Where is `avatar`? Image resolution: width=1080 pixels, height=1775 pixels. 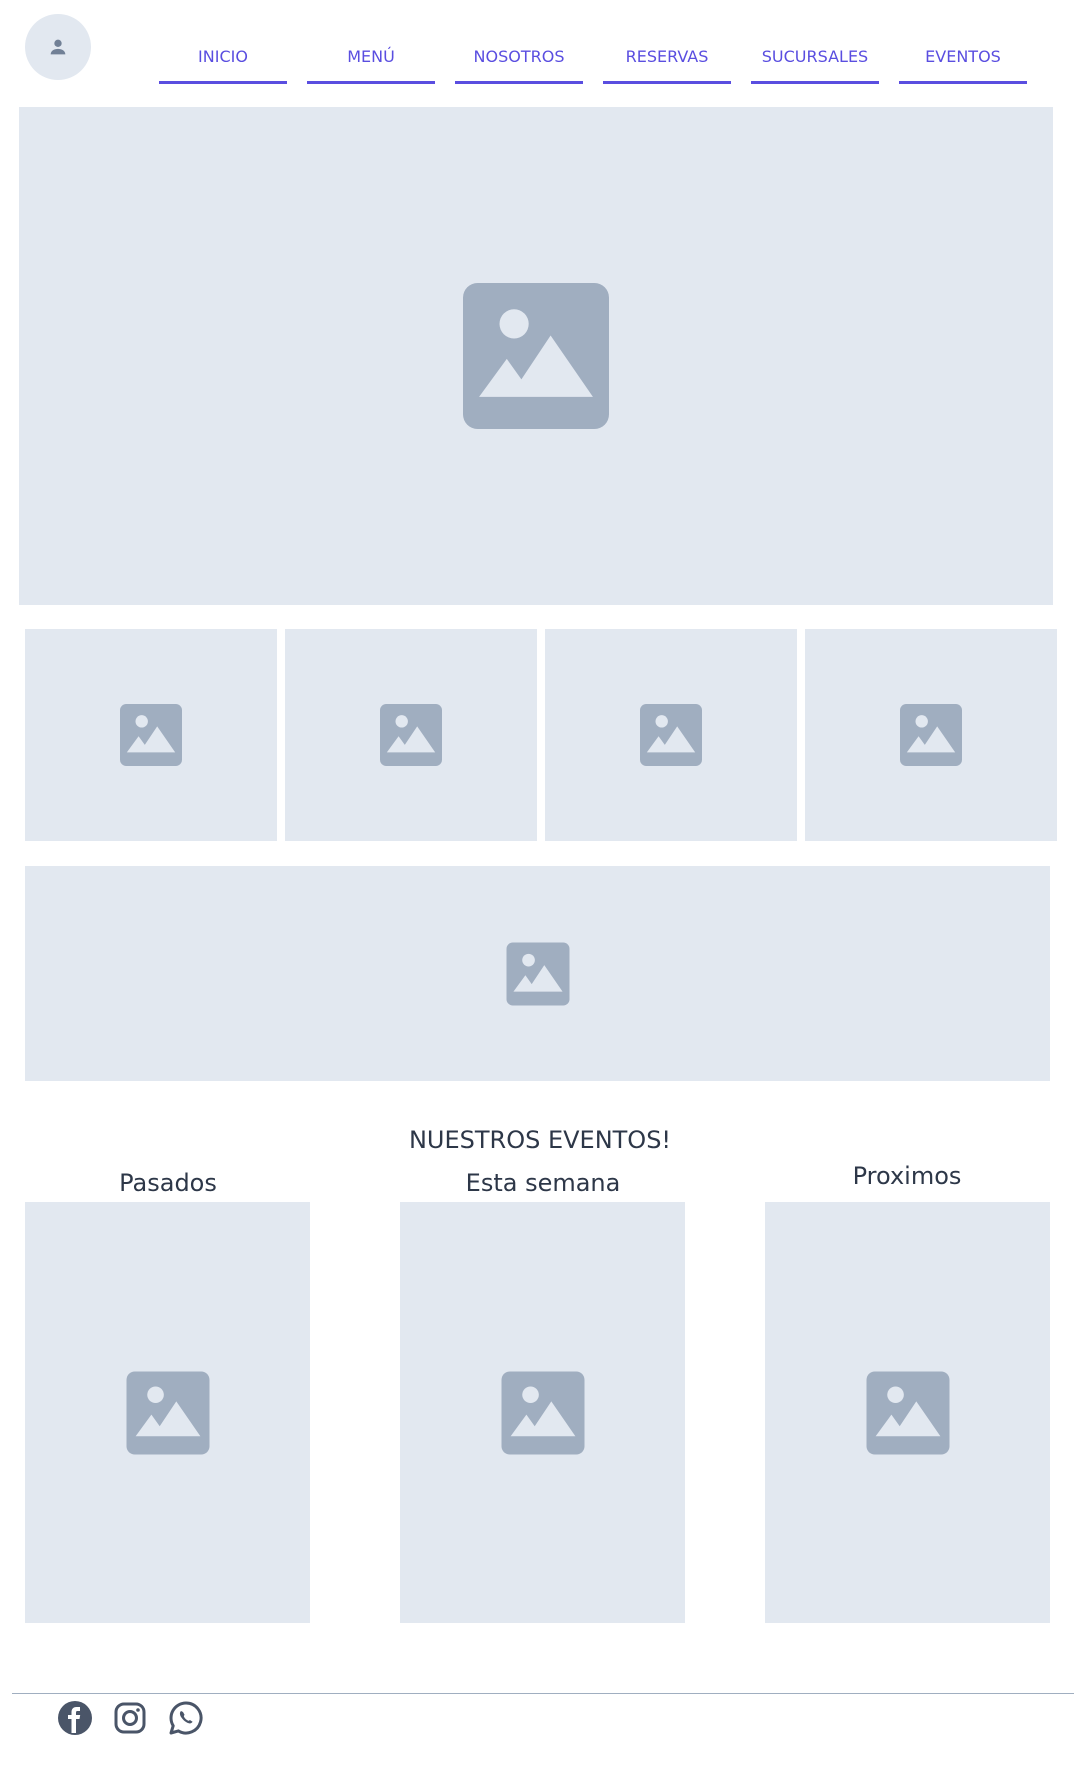 avatar is located at coordinates (58, 47).